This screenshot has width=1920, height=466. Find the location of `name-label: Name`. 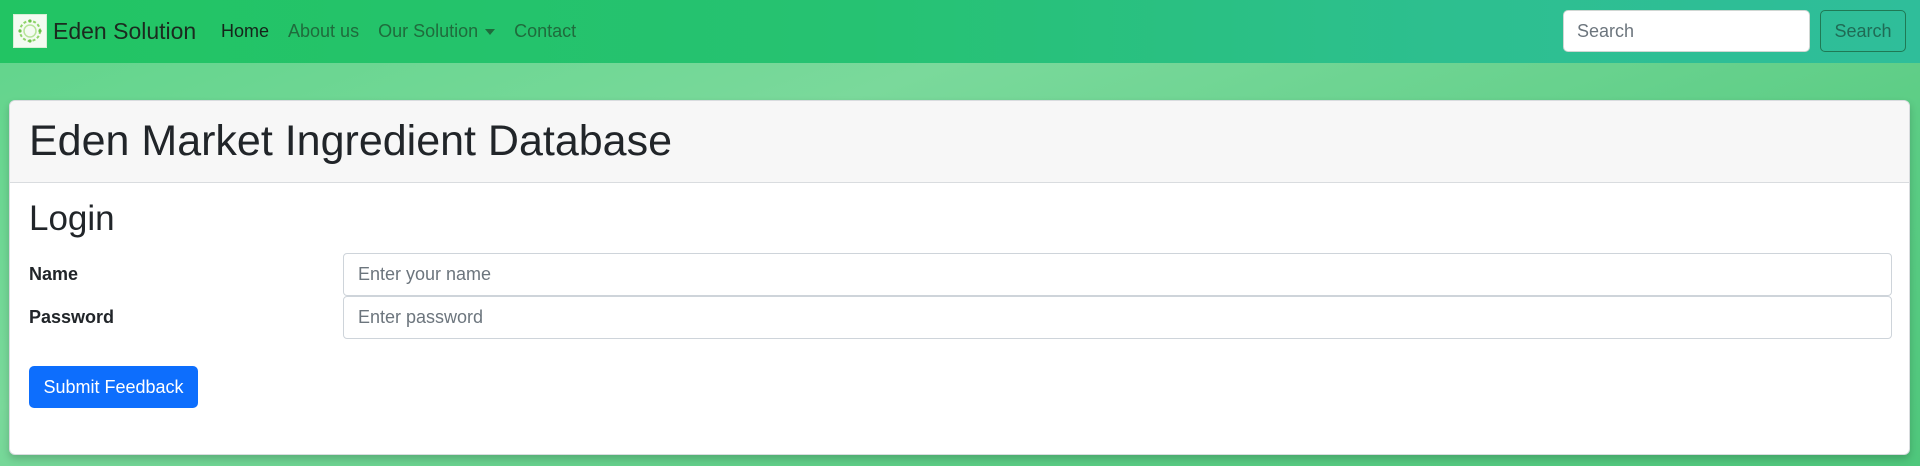

name-label: Name is located at coordinates (54, 274).